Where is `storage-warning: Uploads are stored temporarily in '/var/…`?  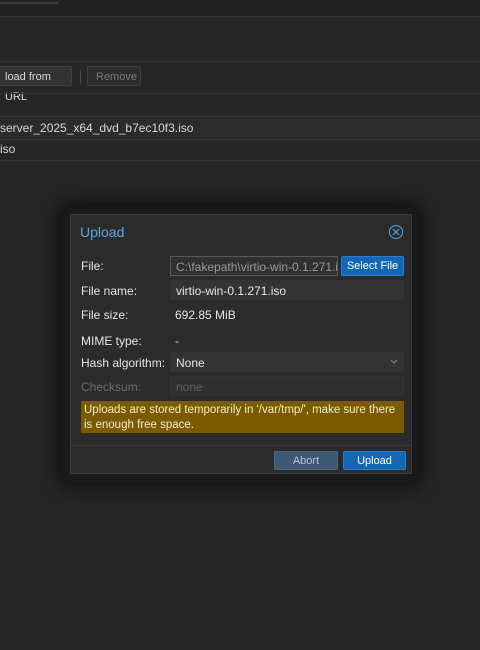 storage-warning: Uploads are stored temporarily in '/var/… is located at coordinates (242, 417).